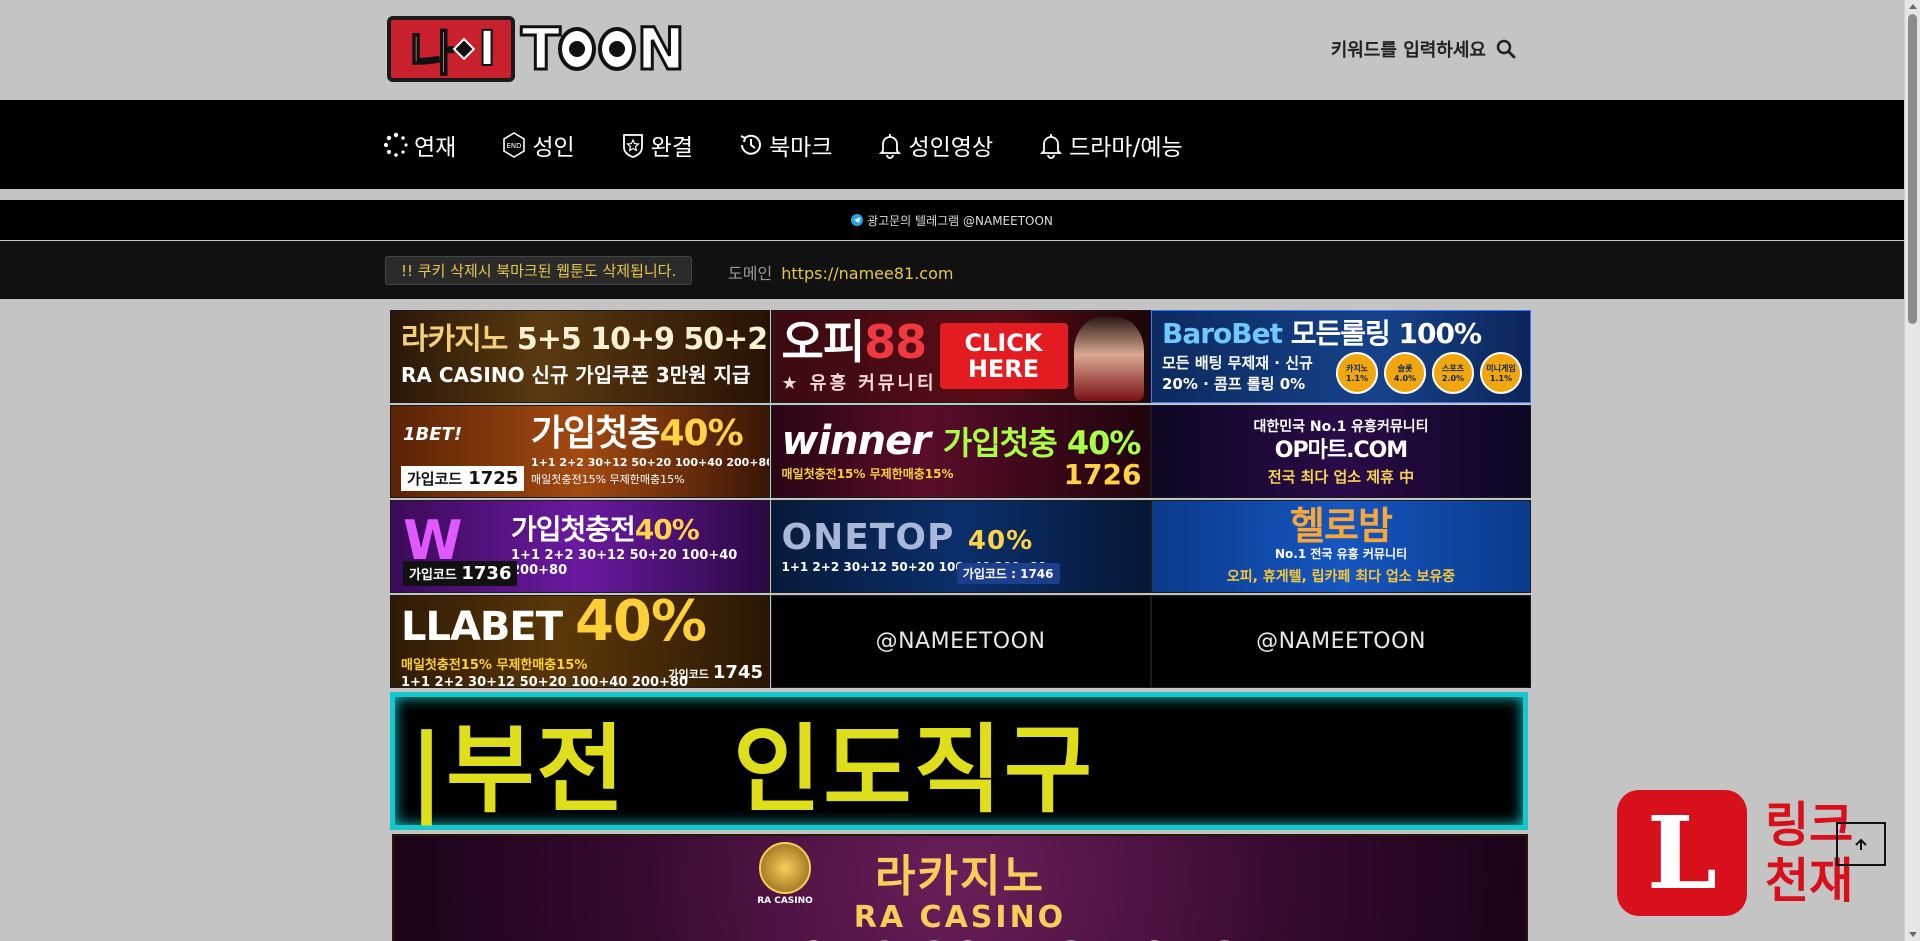 The image size is (1920, 941). What do you see at coordinates (951, 147) in the screenshot?
I see `nav-label: 성인영상` at bounding box center [951, 147].